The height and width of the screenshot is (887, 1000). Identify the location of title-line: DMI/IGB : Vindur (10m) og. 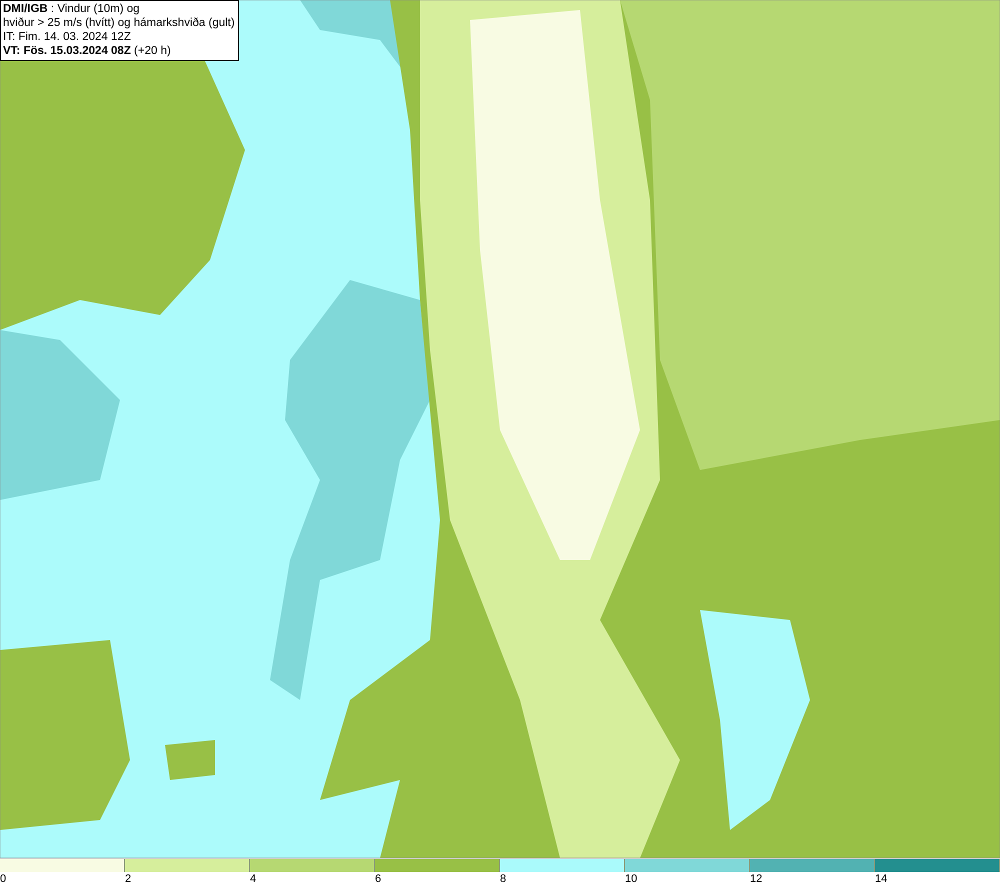
(72, 9).